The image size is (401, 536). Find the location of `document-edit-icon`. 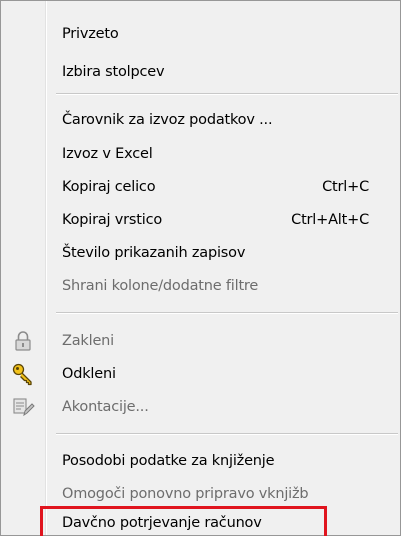

document-edit-icon is located at coordinates (23, 407).